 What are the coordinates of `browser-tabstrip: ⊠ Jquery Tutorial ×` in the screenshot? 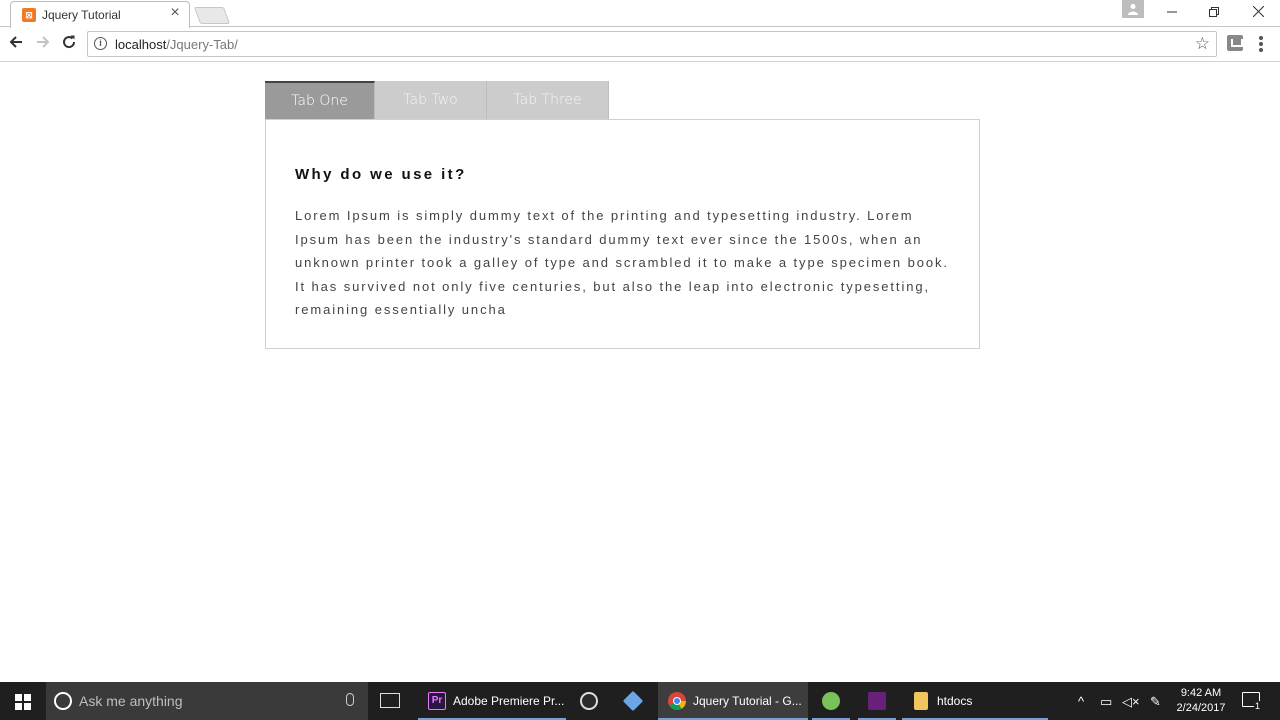 It's located at (640, 14).